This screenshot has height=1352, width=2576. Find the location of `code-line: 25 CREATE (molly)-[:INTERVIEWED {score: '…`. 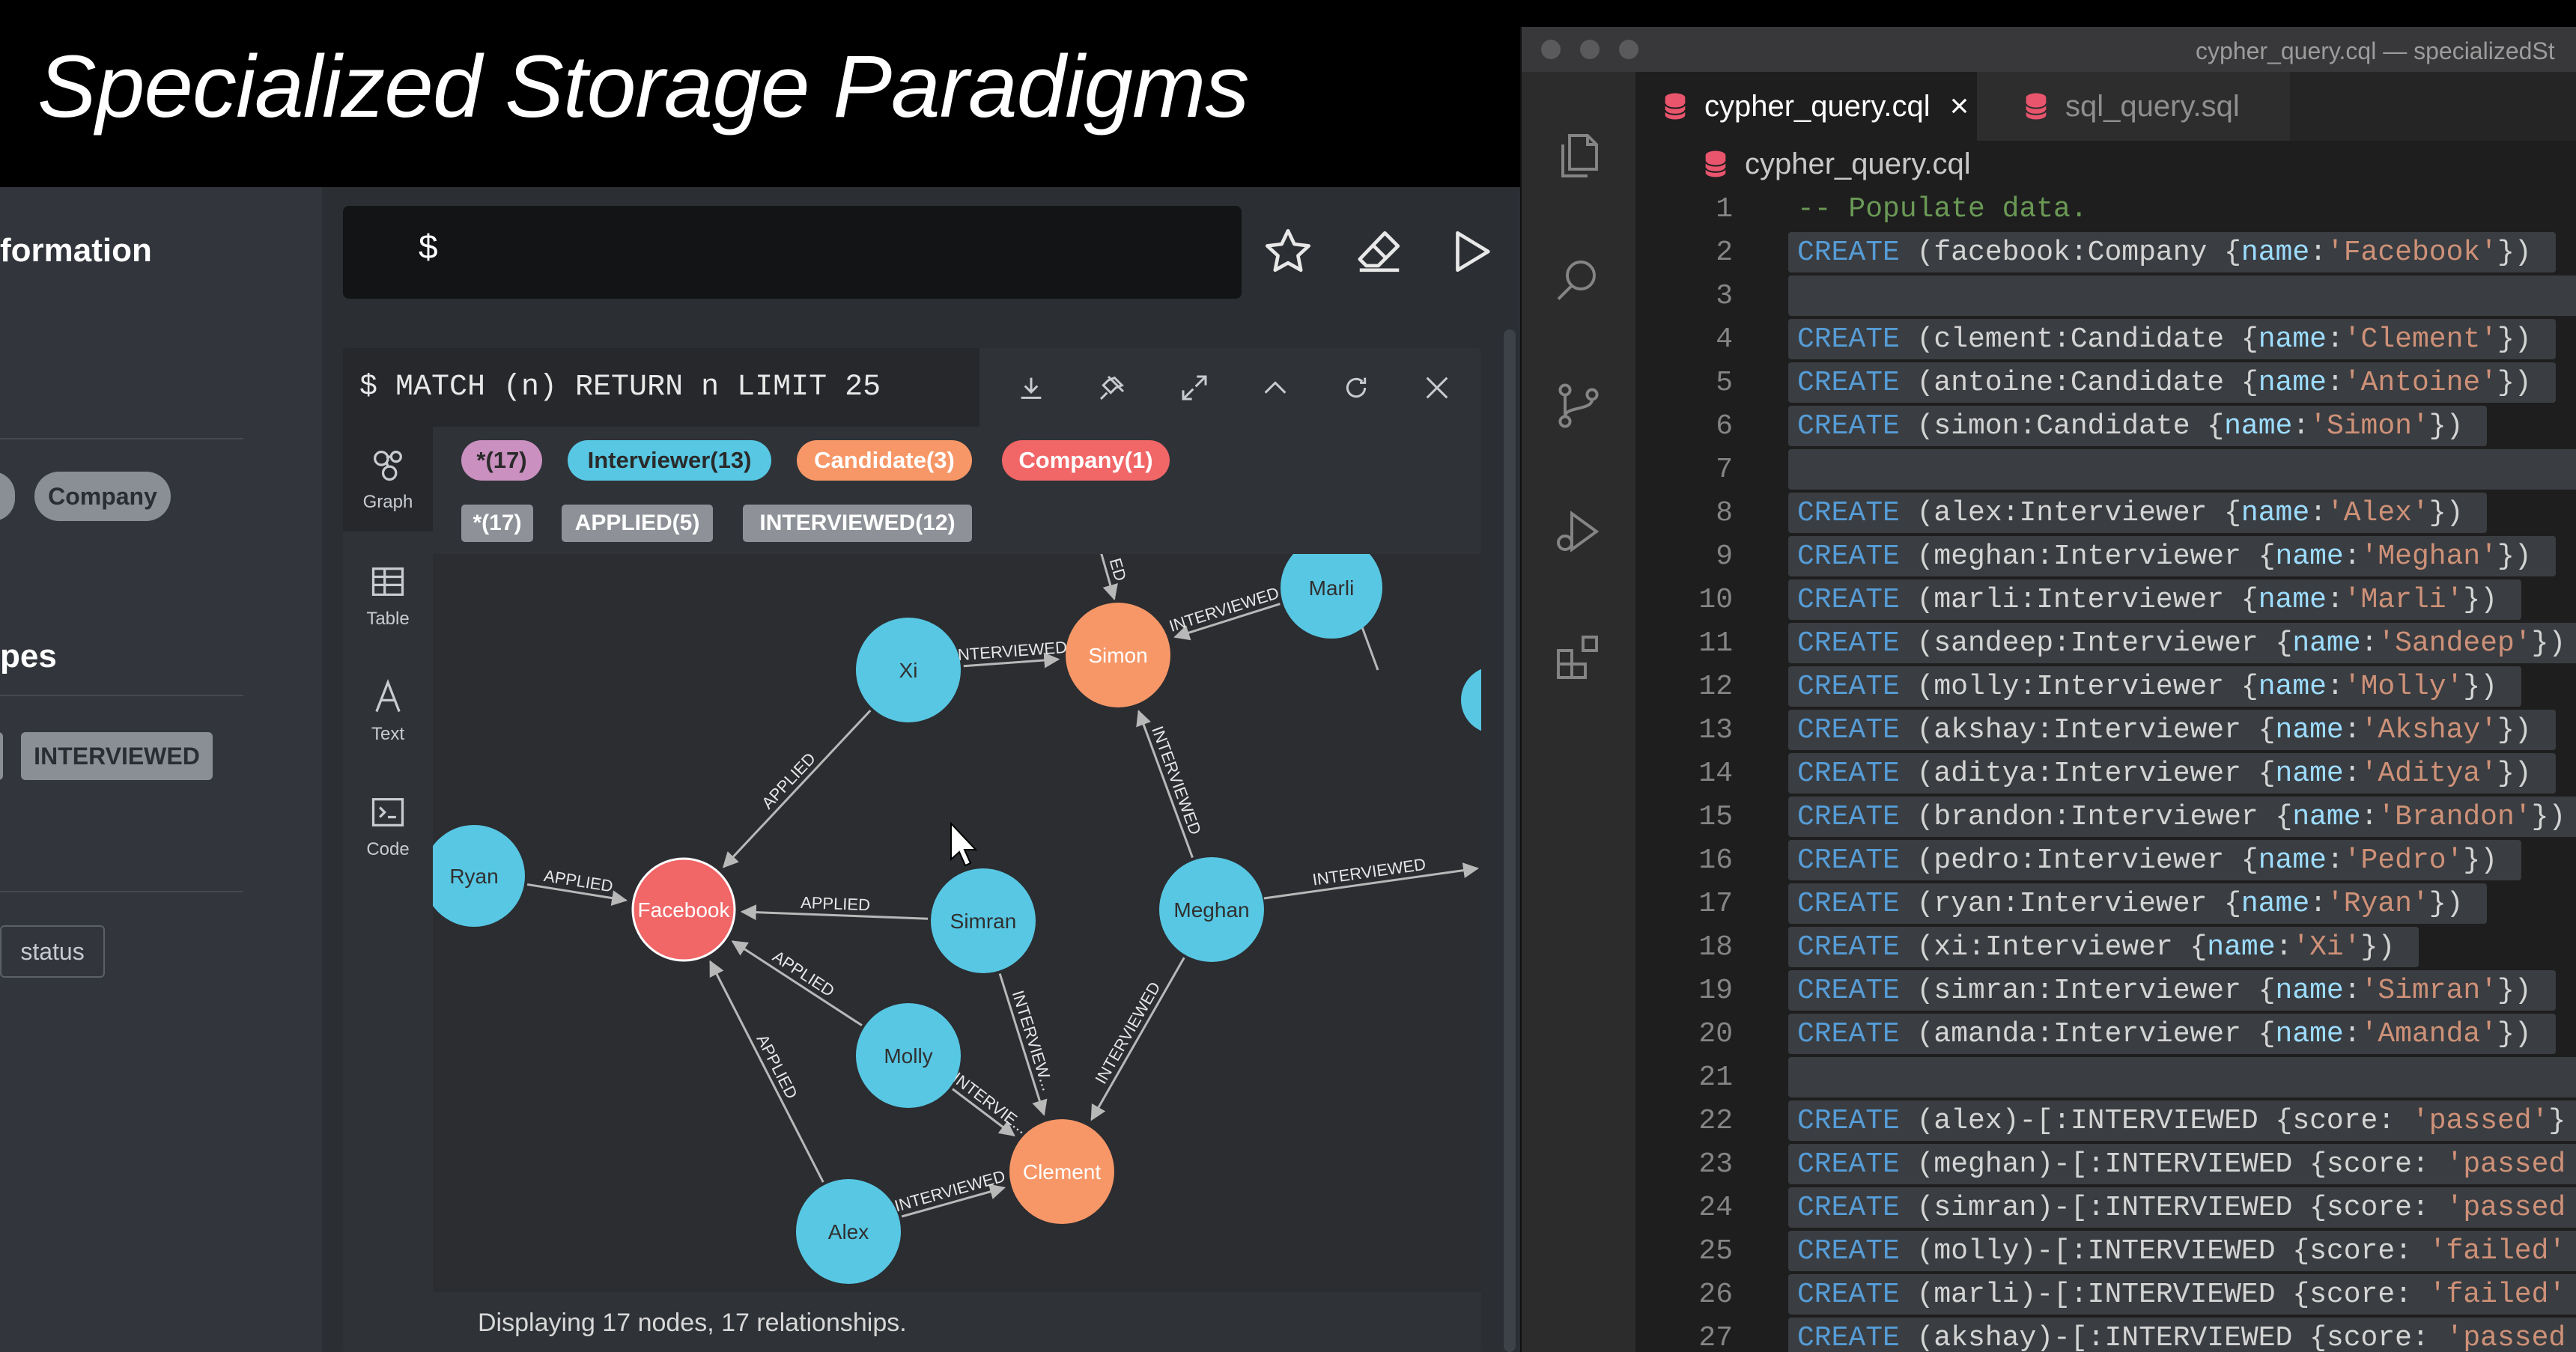

code-line: 25 CREATE (molly)-[:INTERVIEWED {score: '… is located at coordinates (2105, 1251).